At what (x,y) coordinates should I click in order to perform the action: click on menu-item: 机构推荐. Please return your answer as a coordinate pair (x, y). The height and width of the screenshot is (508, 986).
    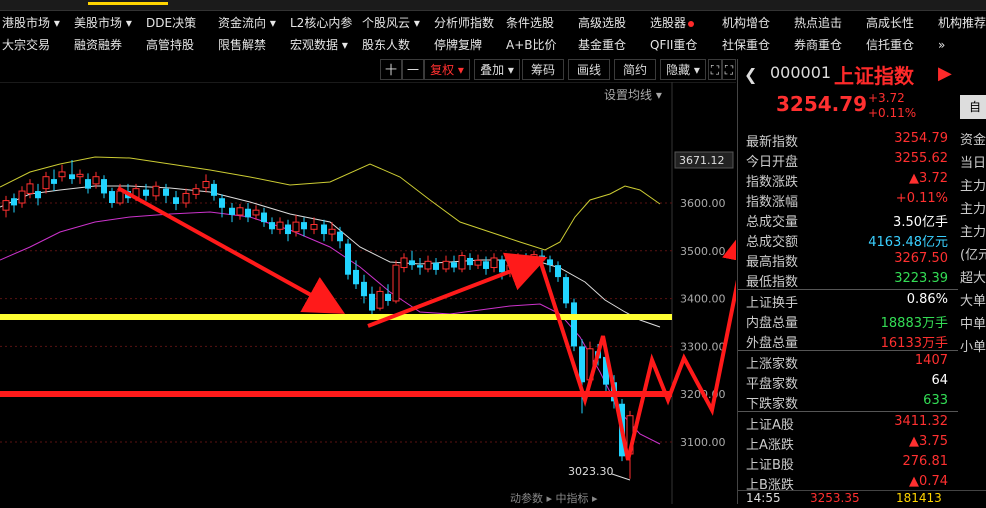
    Looking at the image, I should click on (962, 23).